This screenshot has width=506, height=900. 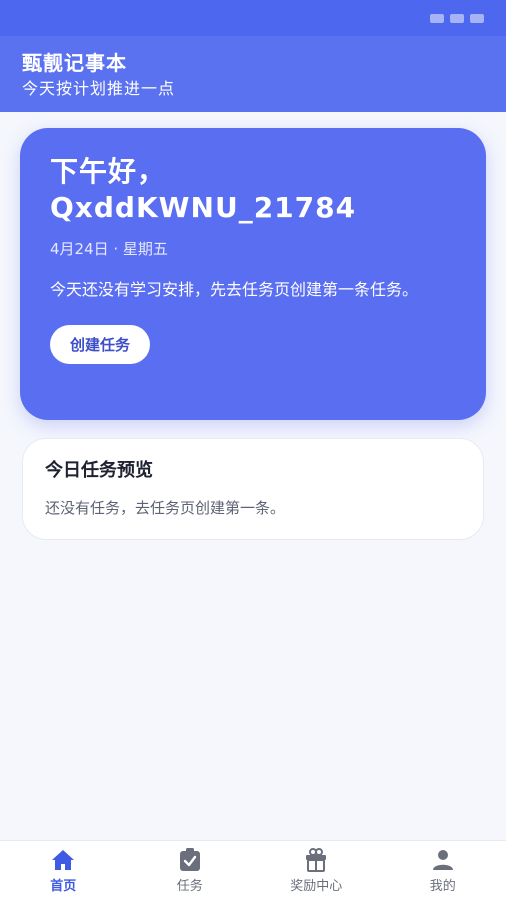 I want to click on username: QxddKWNU_21784, so click(x=203, y=207).